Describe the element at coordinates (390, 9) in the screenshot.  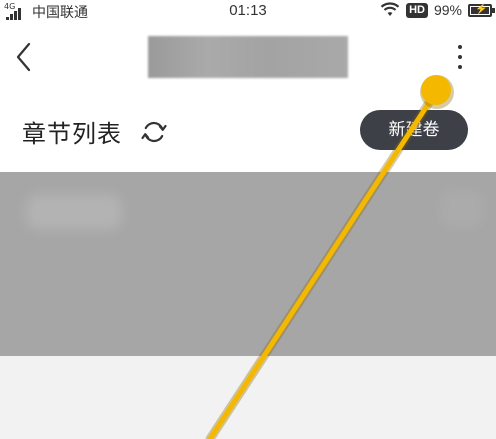
I see `wifi-icon` at that location.